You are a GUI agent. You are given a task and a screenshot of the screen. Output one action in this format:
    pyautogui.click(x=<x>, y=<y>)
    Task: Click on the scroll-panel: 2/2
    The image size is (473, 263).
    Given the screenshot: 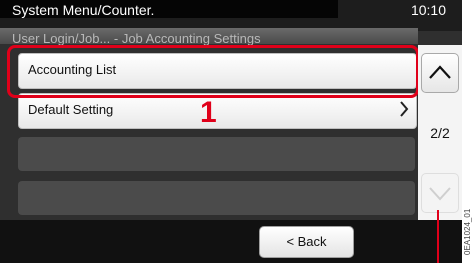 What is the action you would take?
    pyautogui.click(x=440, y=132)
    